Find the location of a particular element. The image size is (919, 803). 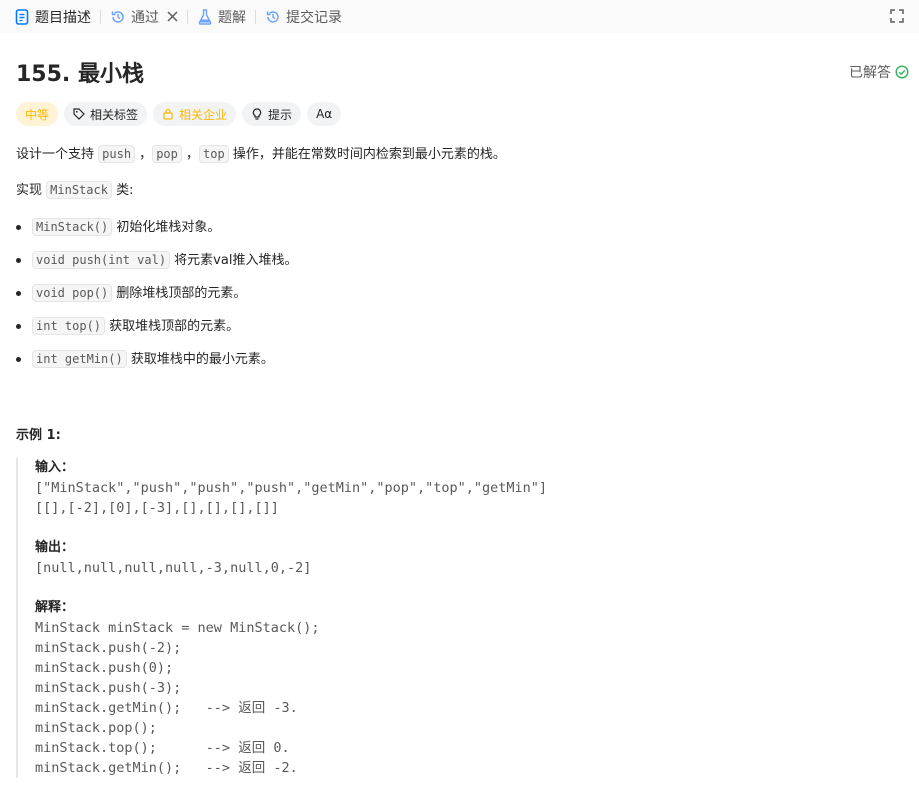

description-paragraph: 实现 MinStack 类: is located at coordinates (74, 190).